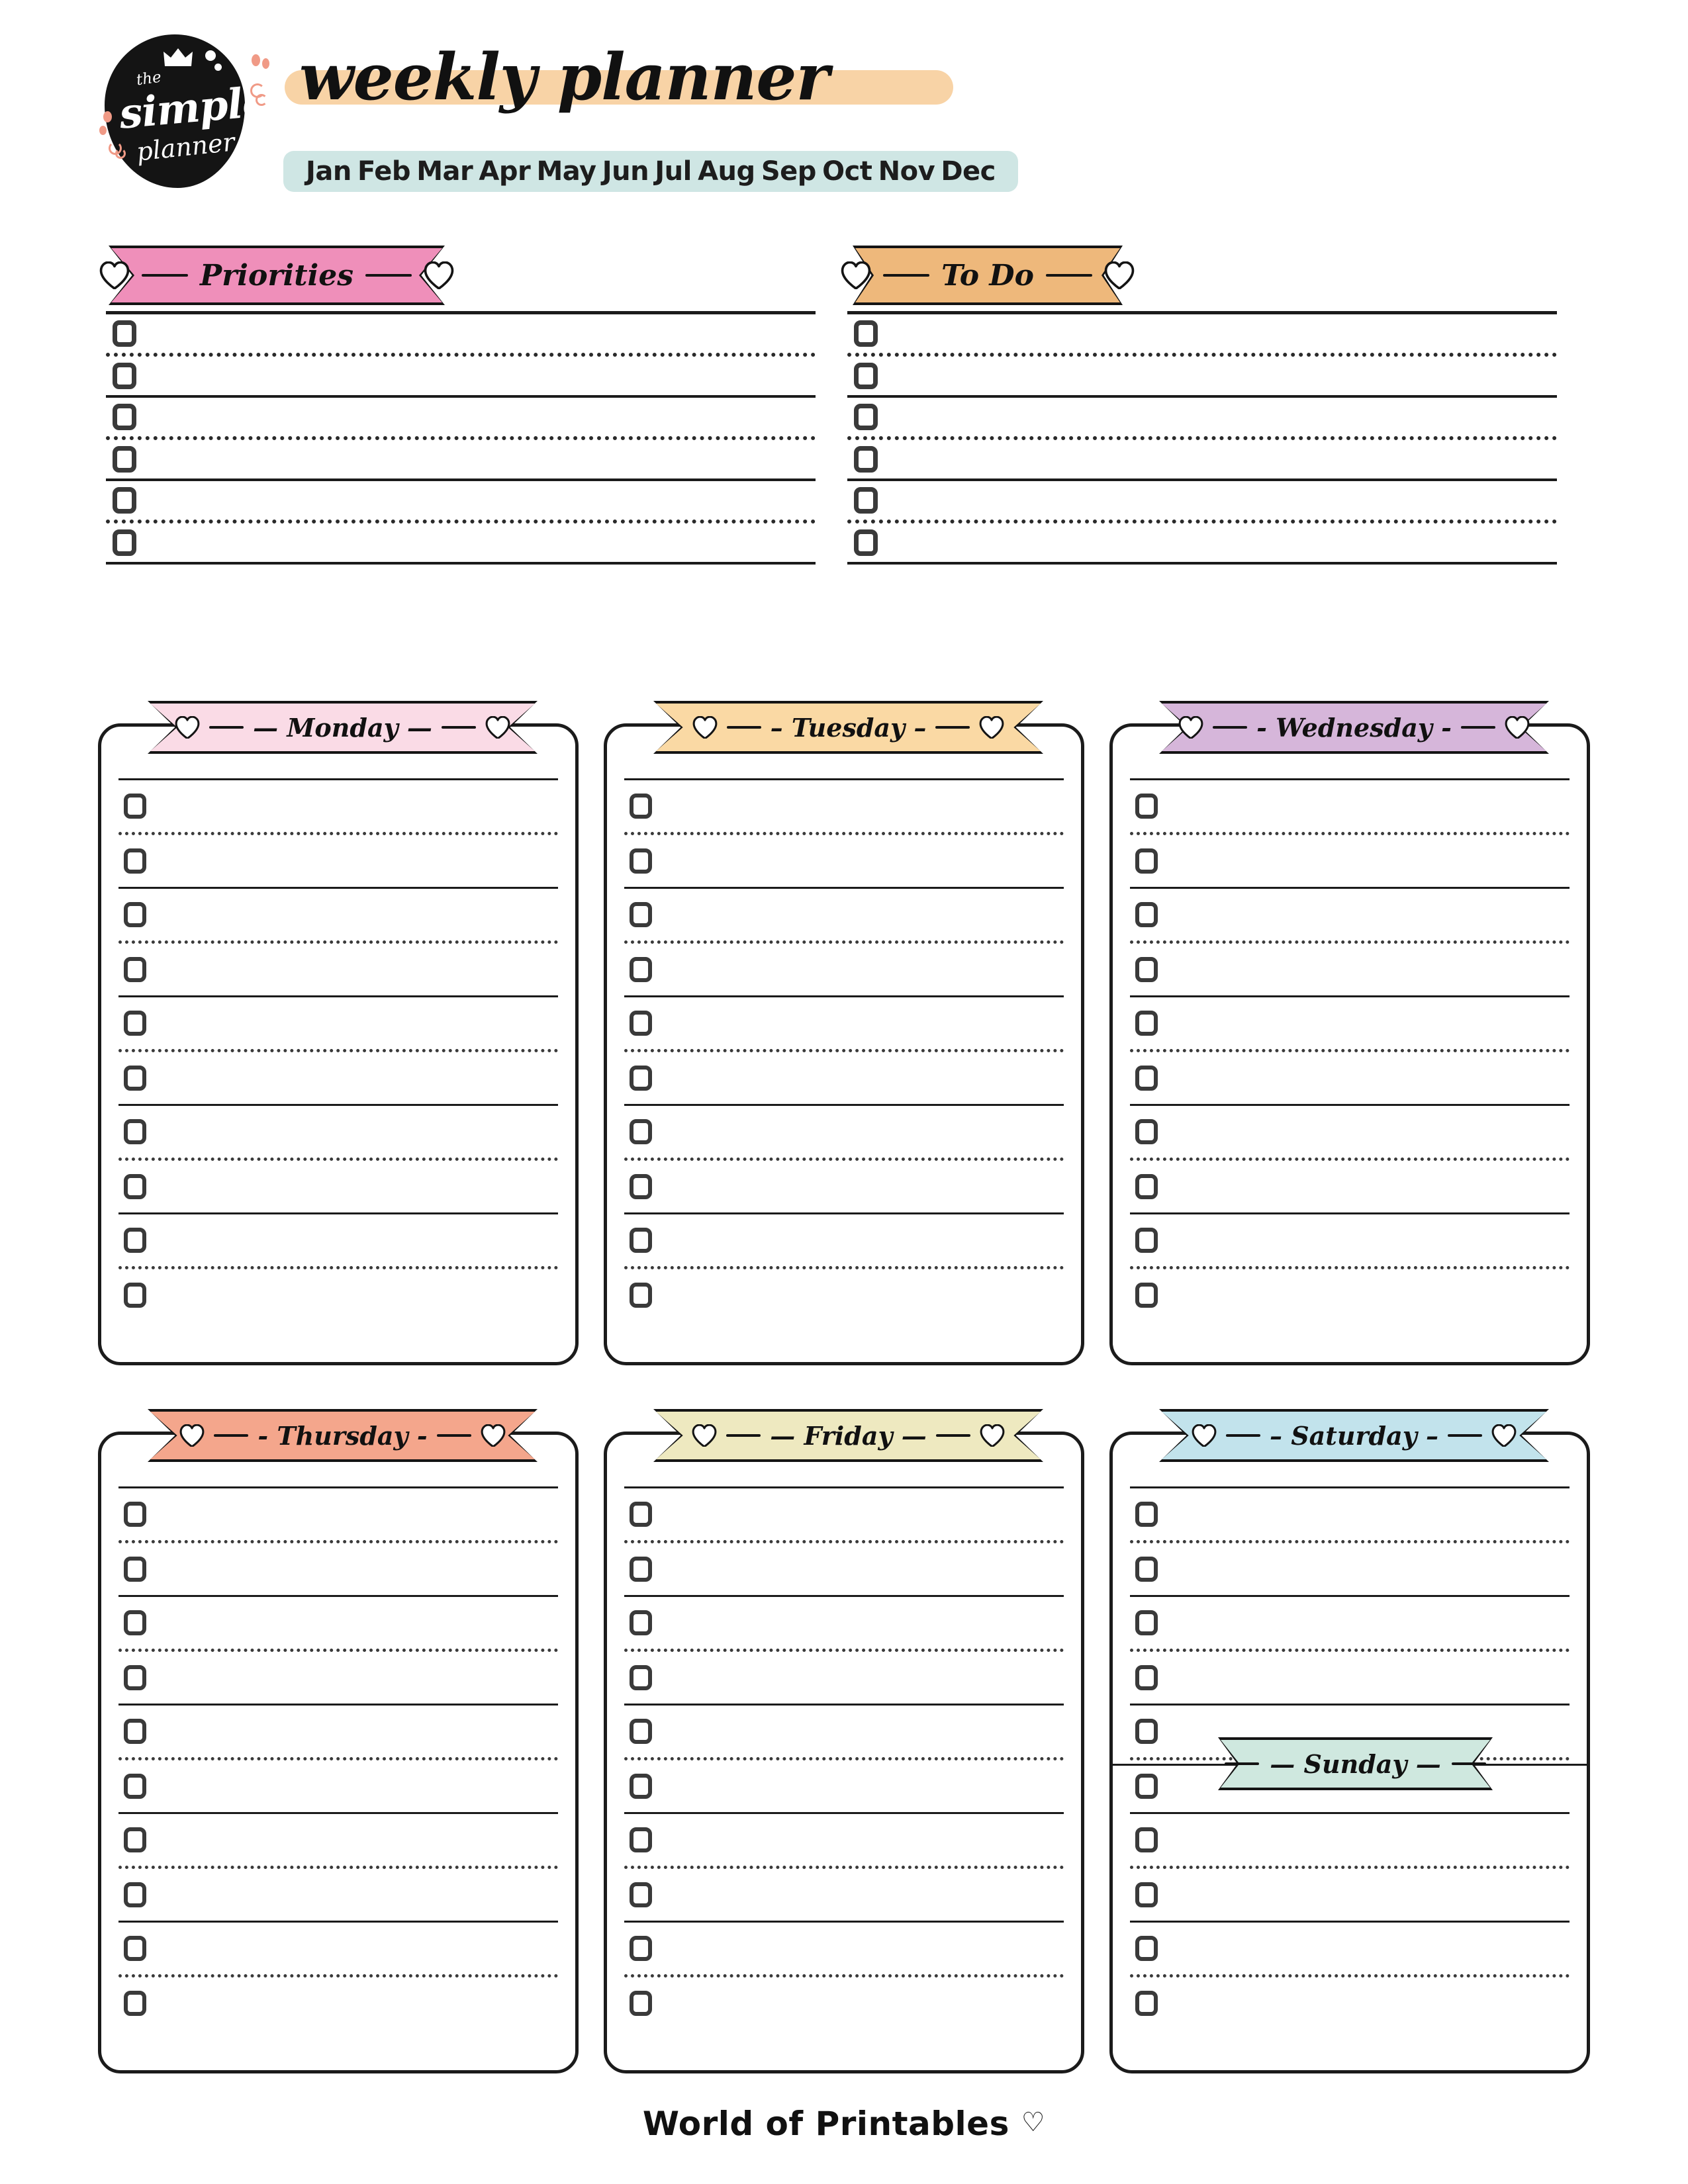  I want to click on month-jun: Jun, so click(625, 171).